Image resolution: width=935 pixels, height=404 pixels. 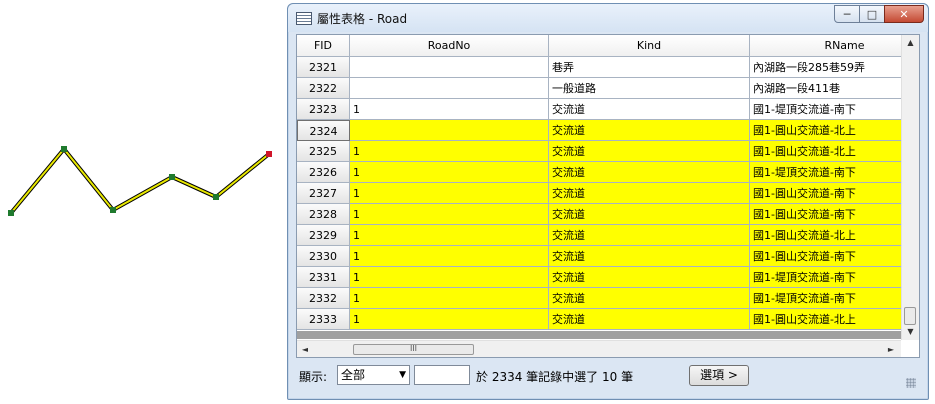 I want to click on grid-footer-strip, so click(x=599, y=335).